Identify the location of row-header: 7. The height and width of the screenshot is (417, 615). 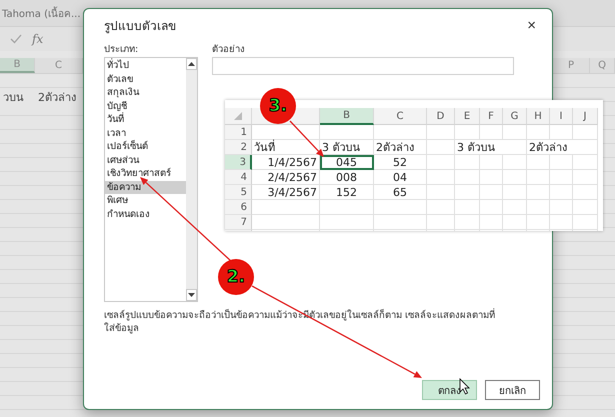
(238, 222).